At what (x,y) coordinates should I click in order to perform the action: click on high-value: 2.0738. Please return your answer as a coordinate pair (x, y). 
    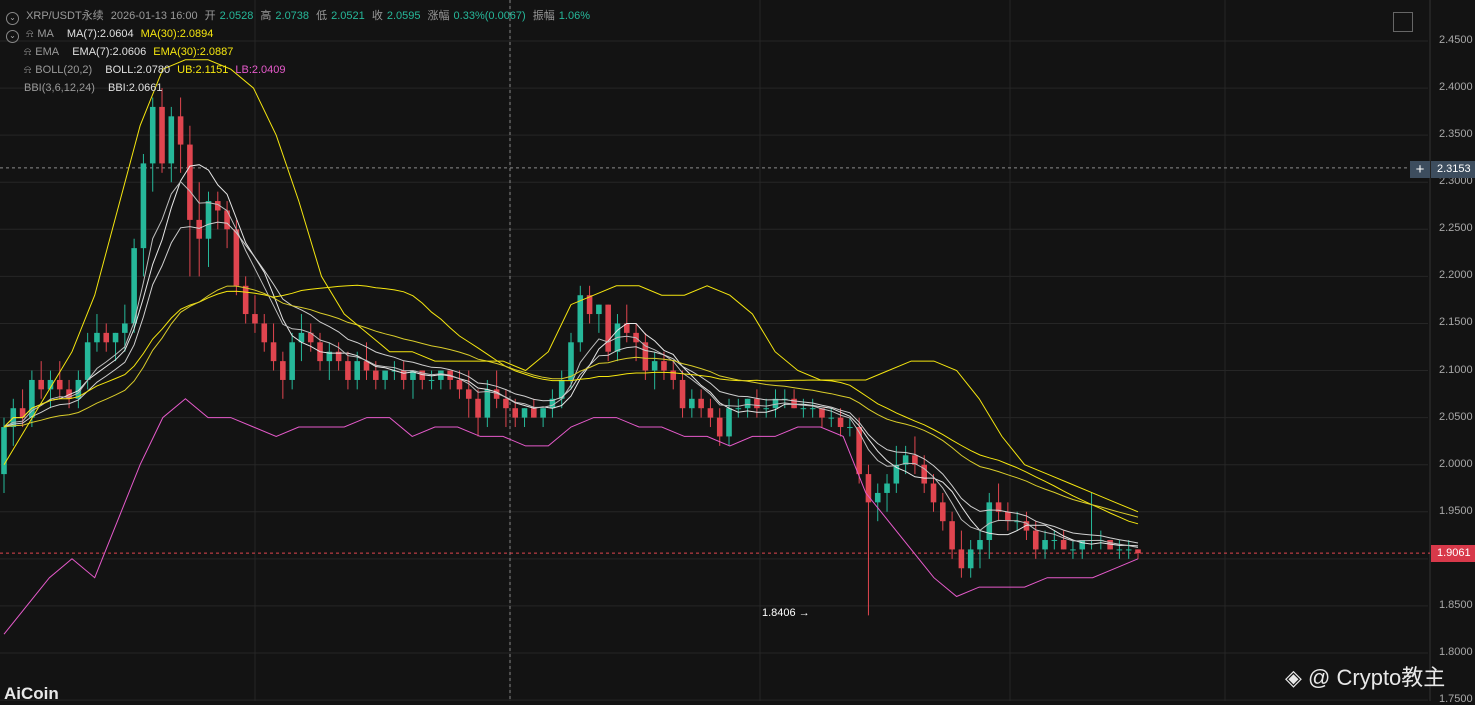
    Looking at the image, I should click on (292, 16).